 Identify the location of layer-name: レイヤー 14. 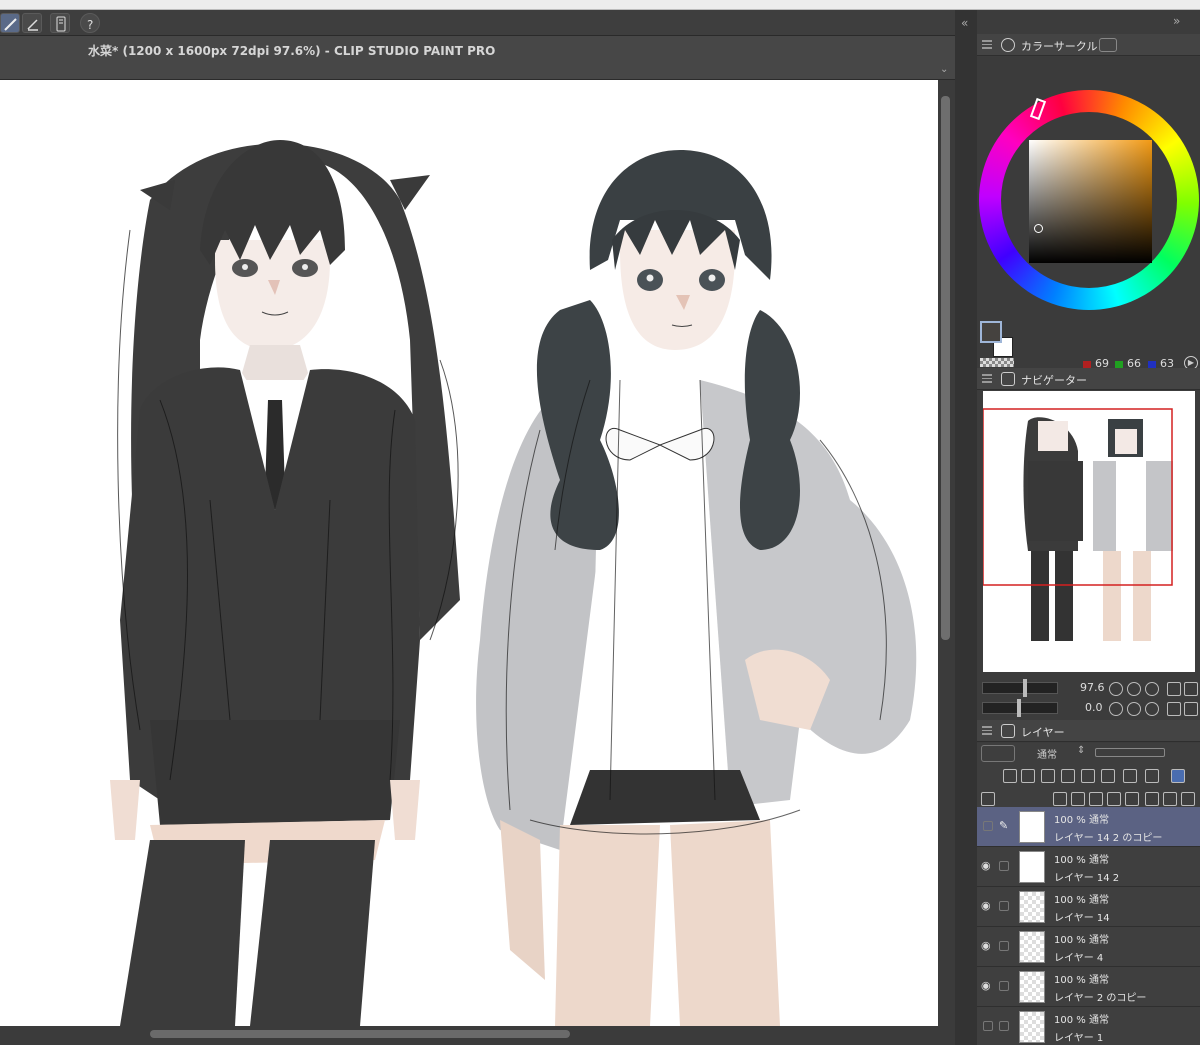
(1082, 918).